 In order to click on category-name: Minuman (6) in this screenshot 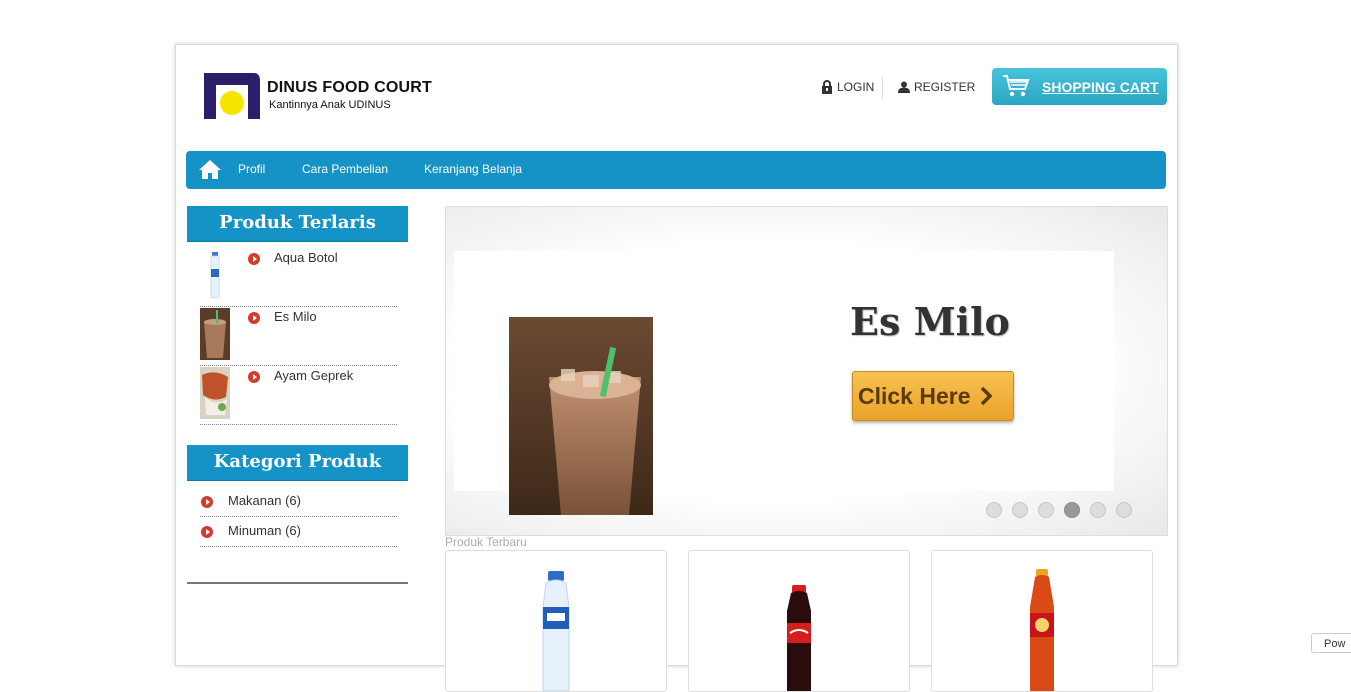, I will do `click(264, 530)`.